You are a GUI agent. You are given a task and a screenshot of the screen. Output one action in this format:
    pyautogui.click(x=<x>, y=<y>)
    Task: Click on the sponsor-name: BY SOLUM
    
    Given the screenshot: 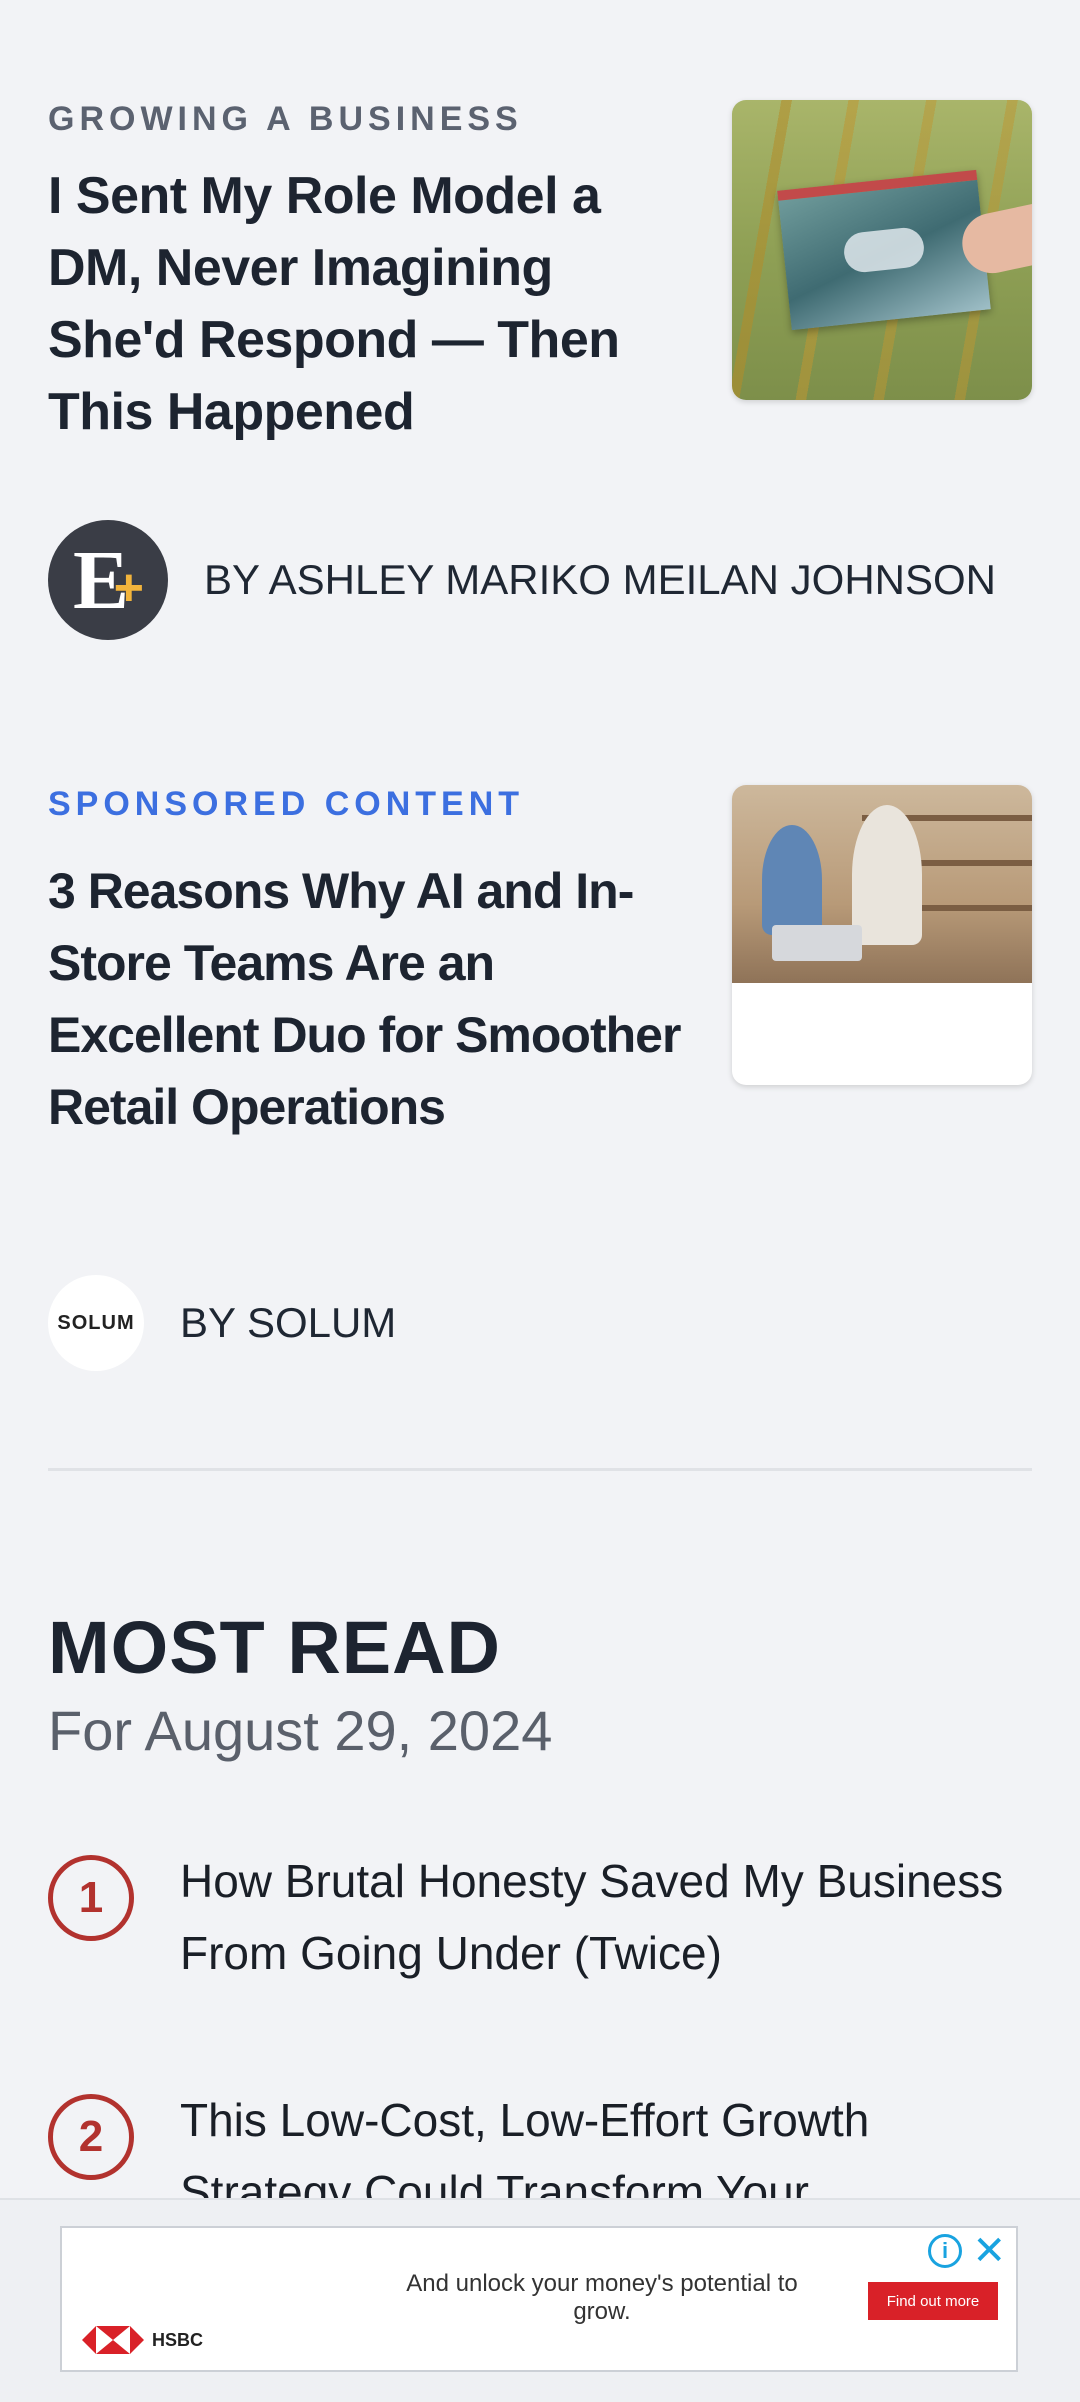 What is the action you would take?
    pyautogui.click(x=288, y=1323)
    